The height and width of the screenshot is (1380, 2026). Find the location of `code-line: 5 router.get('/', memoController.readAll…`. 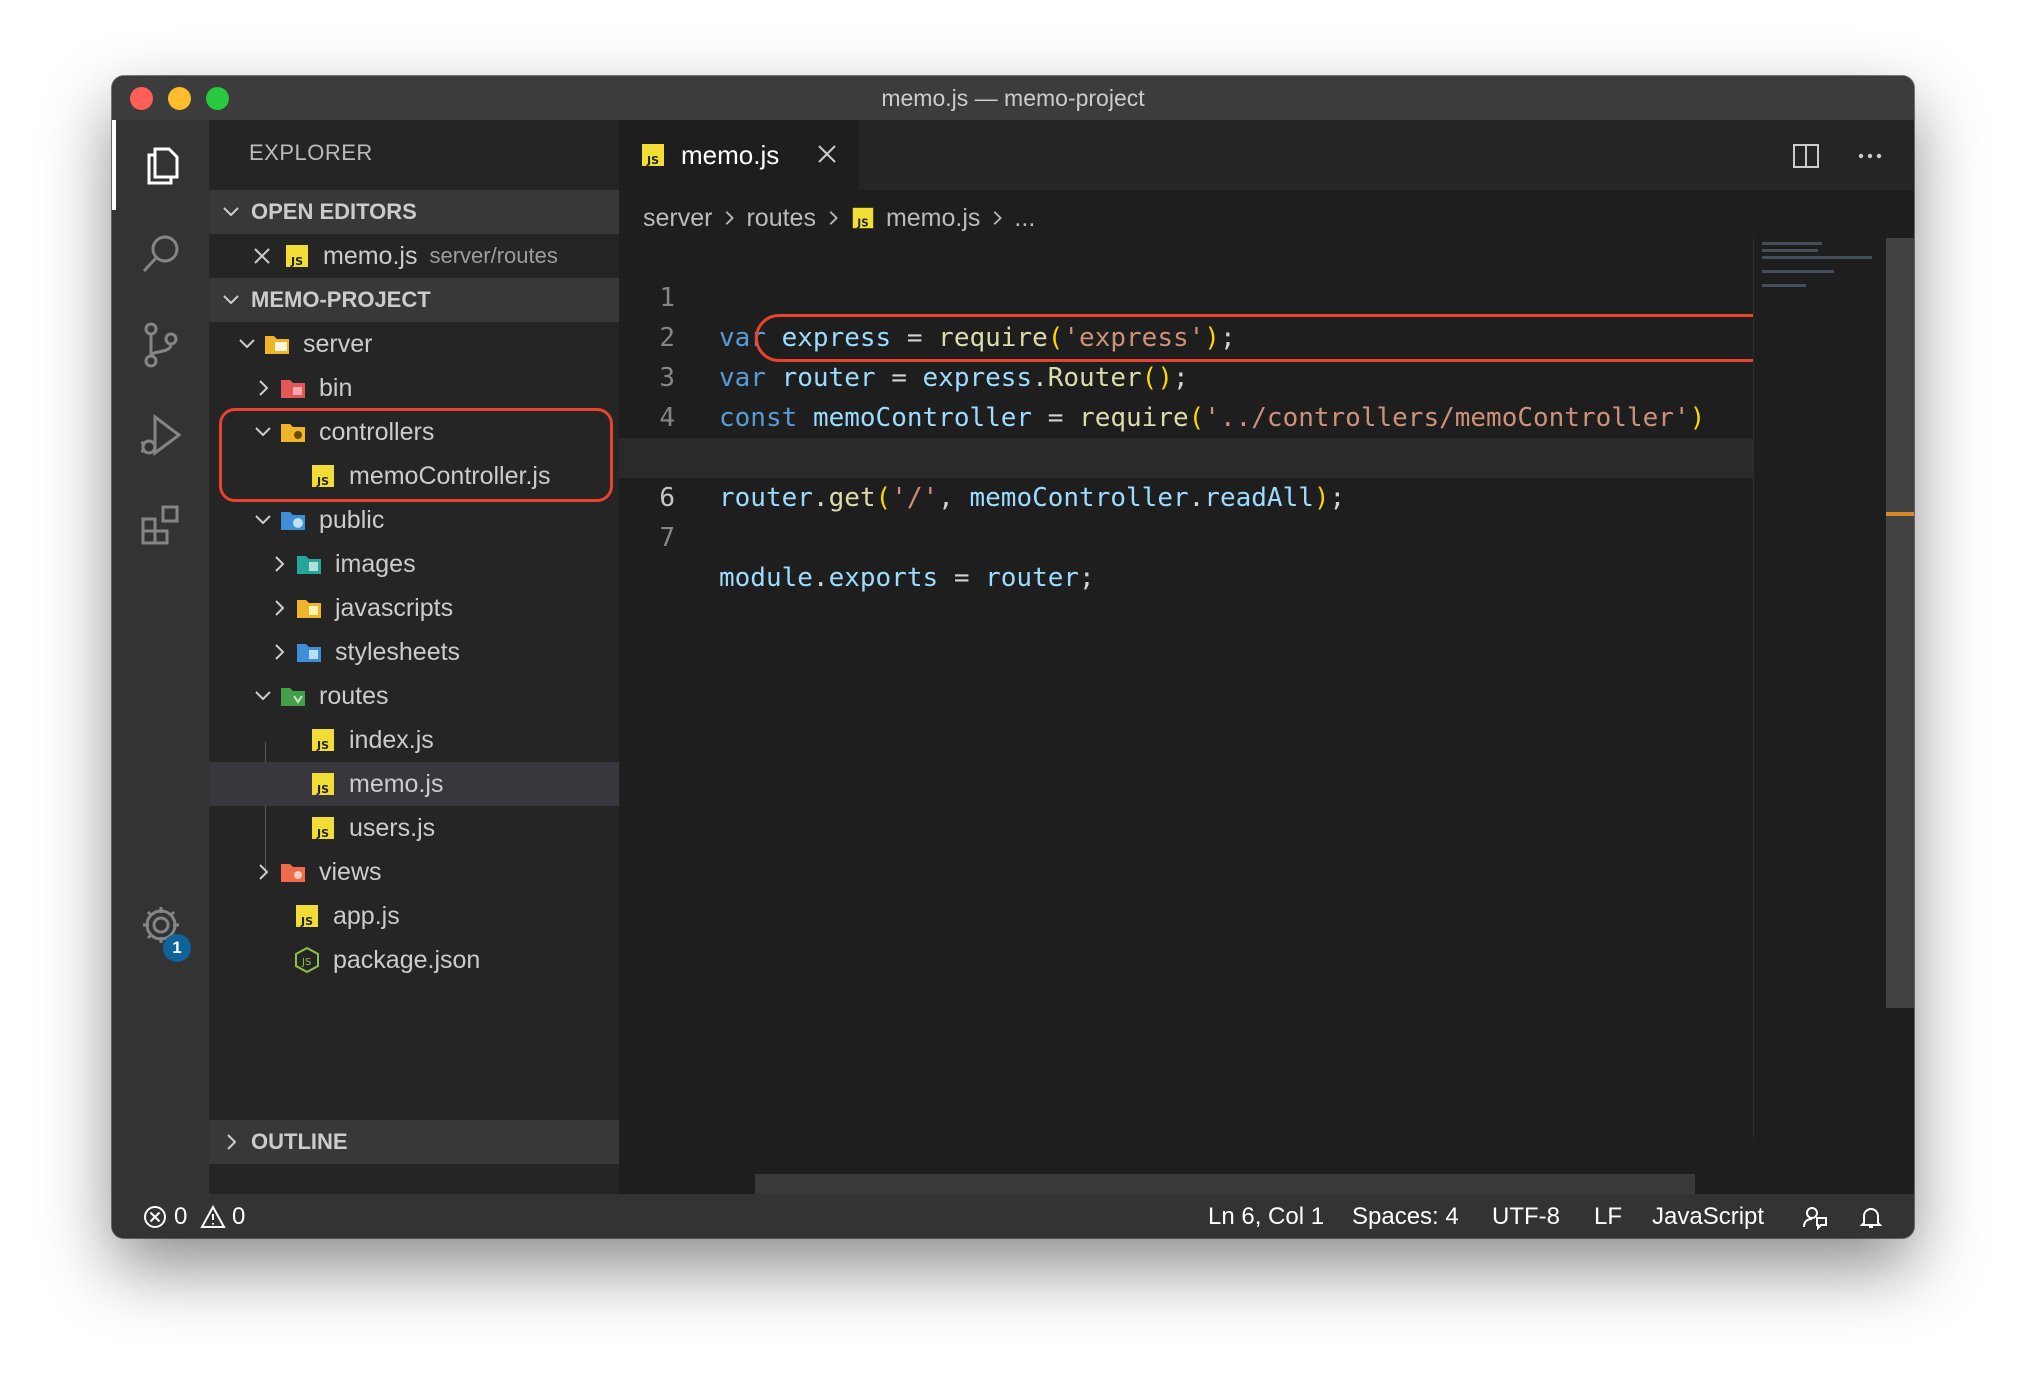

code-line: 5 router.get('/', memoController.readAll… is located at coordinates (1186, 455).